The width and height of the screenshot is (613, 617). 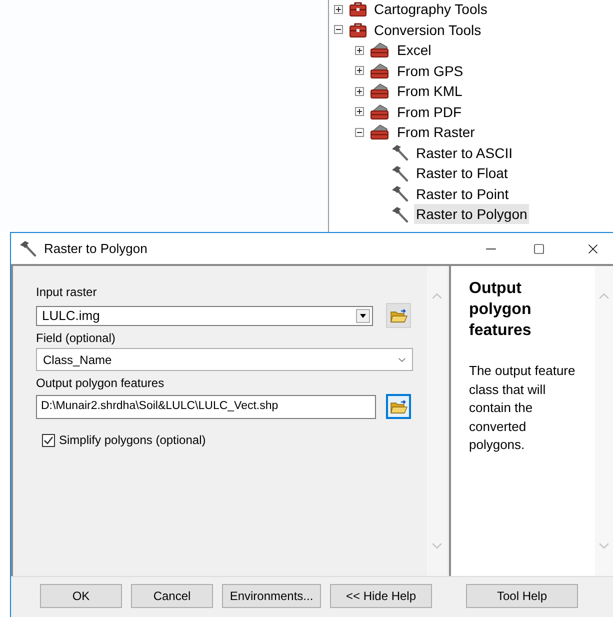 What do you see at coordinates (500, 310) in the screenshot?
I see `help-title: Output polygon features` at bounding box center [500, 310].